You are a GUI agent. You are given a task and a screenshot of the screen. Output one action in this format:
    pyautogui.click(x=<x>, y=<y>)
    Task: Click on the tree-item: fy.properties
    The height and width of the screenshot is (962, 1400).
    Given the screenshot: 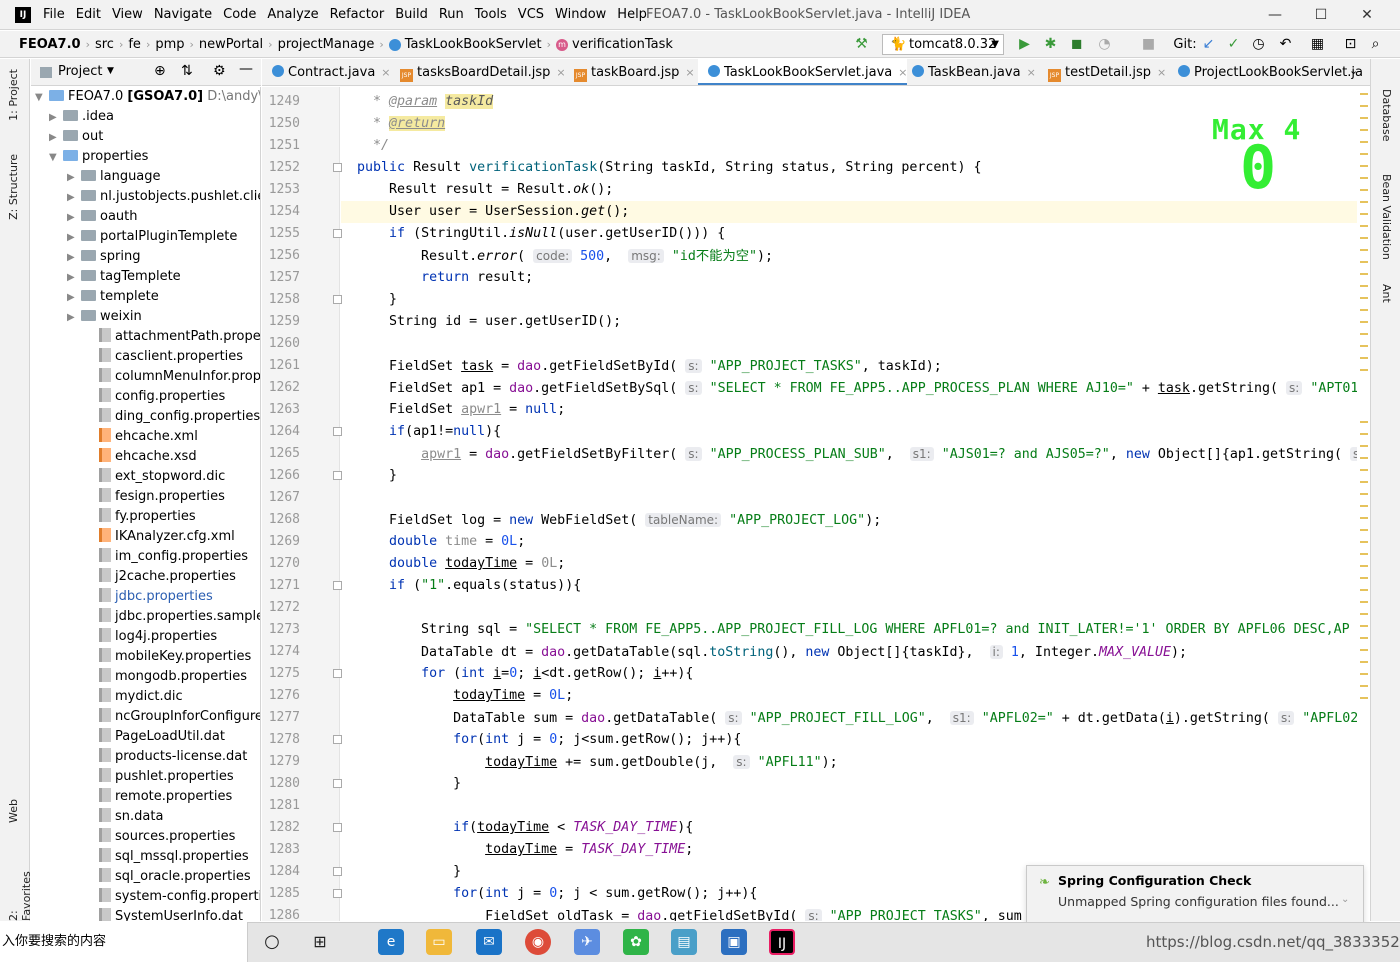 What is the action you would take?
    pyautogui.click(x=140, y=517)
    